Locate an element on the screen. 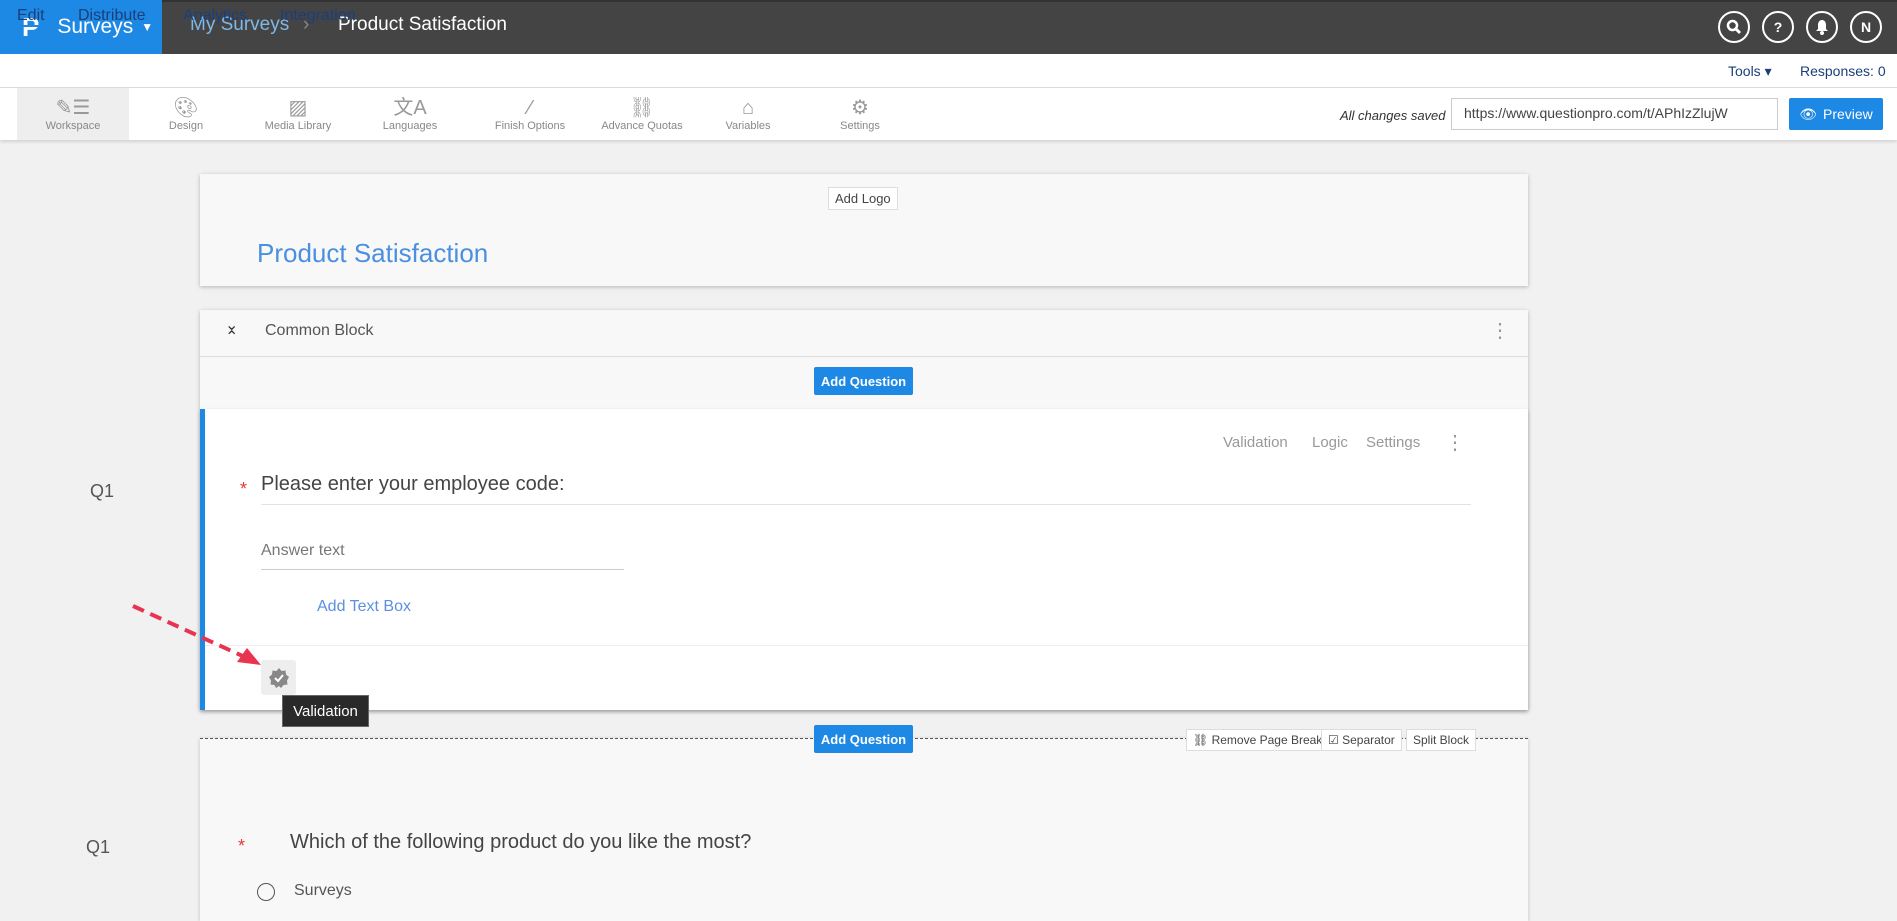 This screenshot has height=921, width=1897. tool-label: Advance Quotas is located at coordinates (642, 126).